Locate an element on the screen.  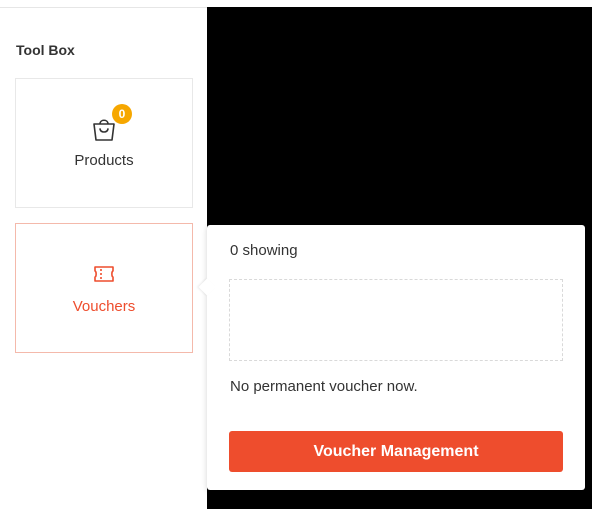
toolbox-title: Tool Box is located at coordinates (45, 50).